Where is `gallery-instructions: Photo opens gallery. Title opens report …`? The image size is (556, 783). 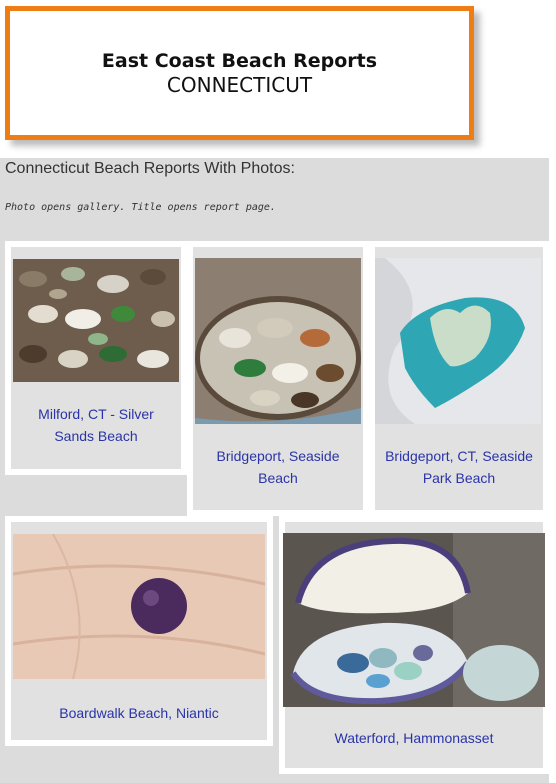
gallery-instructions: Photo opens gallery. Title opens report … is located at coordinates (140, 207).